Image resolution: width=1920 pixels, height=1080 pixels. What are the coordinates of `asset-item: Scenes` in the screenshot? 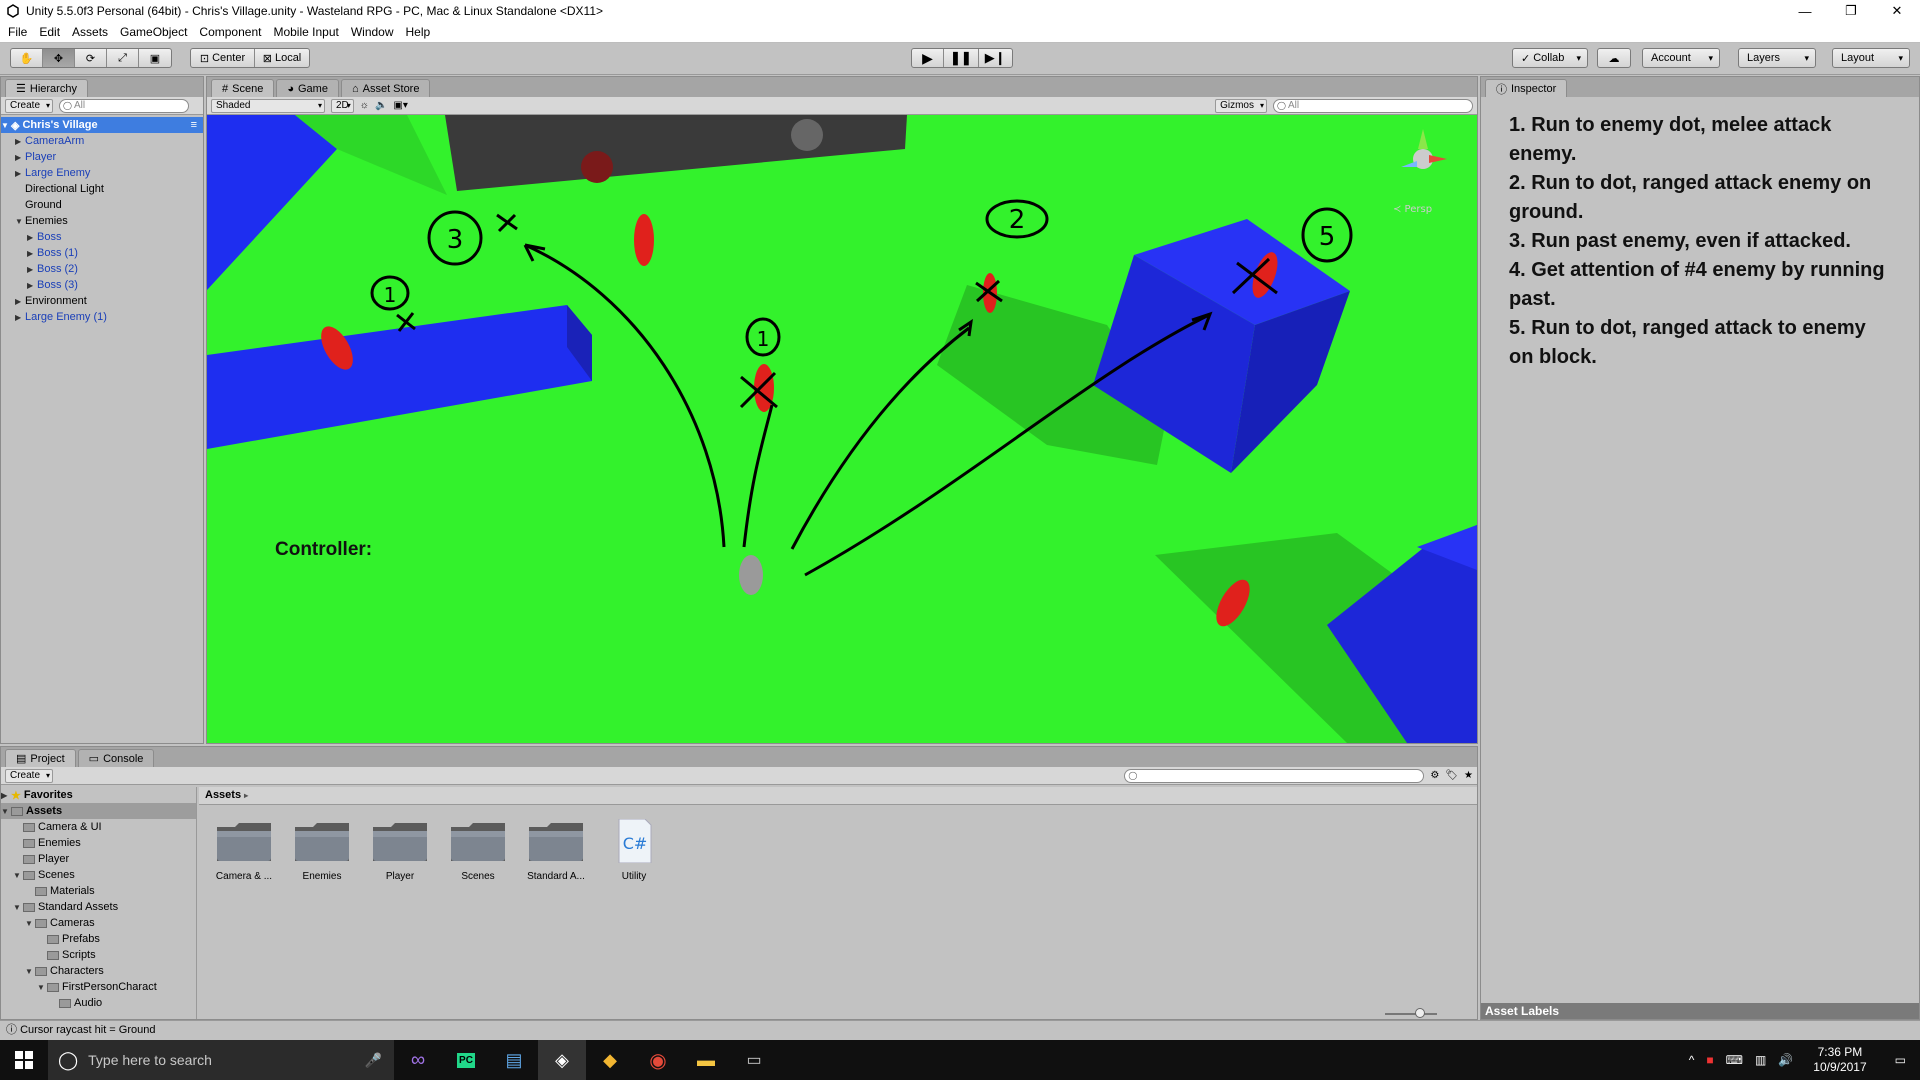 It's located at (478, 850).